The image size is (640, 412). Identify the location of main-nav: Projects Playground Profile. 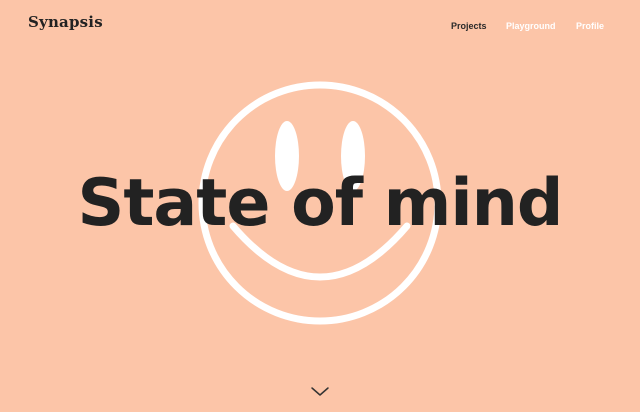
(320, 27).